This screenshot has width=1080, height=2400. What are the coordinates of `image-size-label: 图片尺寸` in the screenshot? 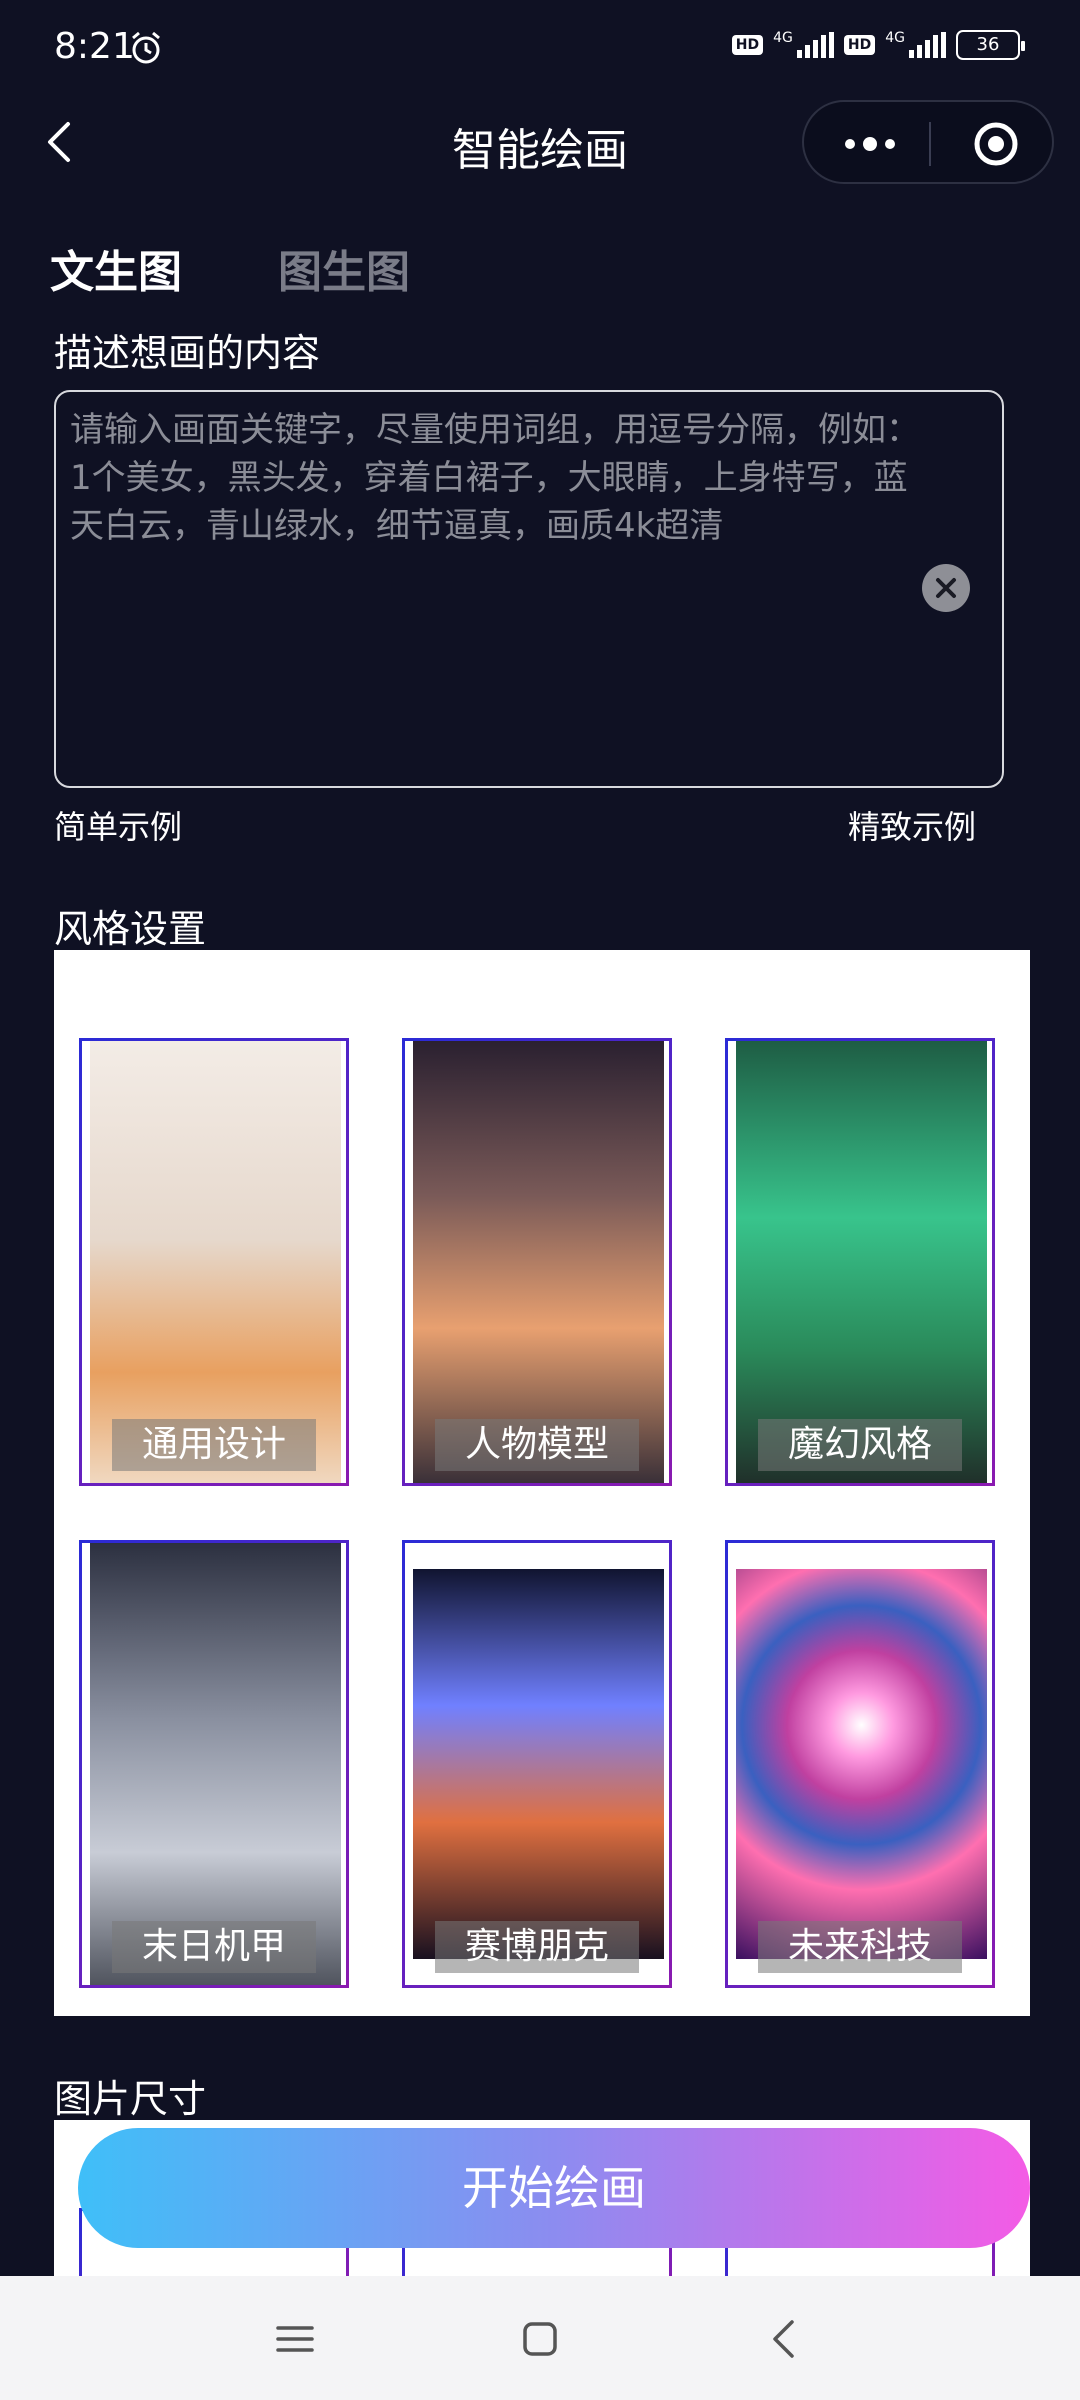 It's located at (130, 2099).